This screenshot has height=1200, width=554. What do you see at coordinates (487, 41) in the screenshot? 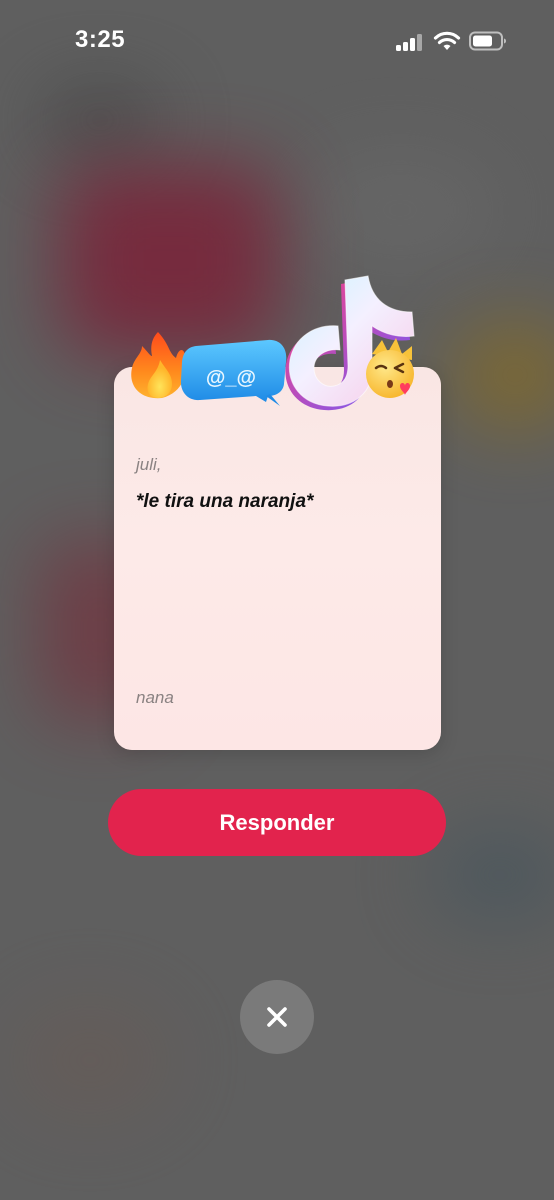
I see `battery-icon` at bounding box center [487, 41].